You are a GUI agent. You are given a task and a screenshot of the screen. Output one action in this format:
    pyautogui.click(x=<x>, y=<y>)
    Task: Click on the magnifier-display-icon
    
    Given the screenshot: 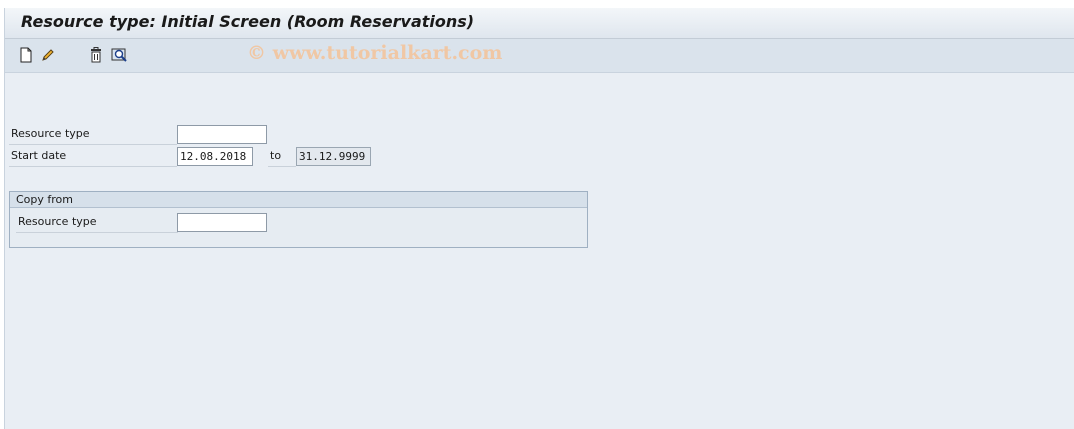 What is the action you would take?
    pyautogui.click(x=119, y=55)
    